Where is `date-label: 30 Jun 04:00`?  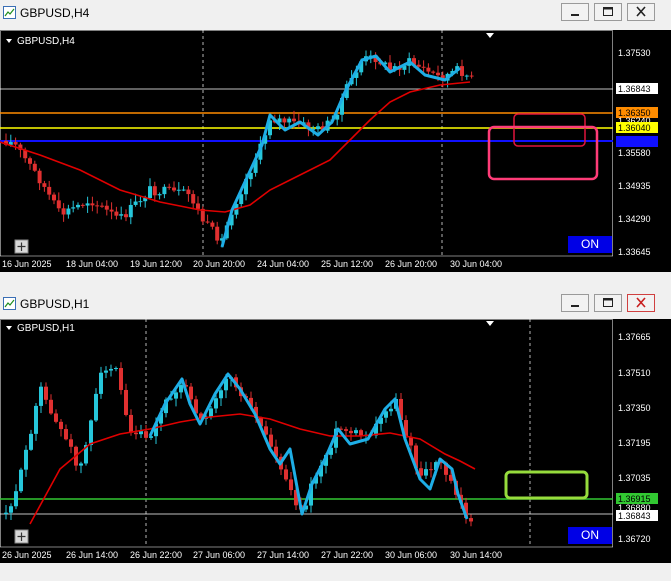 date-label: 30 Jun 04:00 is located at coordinates (476, 264).